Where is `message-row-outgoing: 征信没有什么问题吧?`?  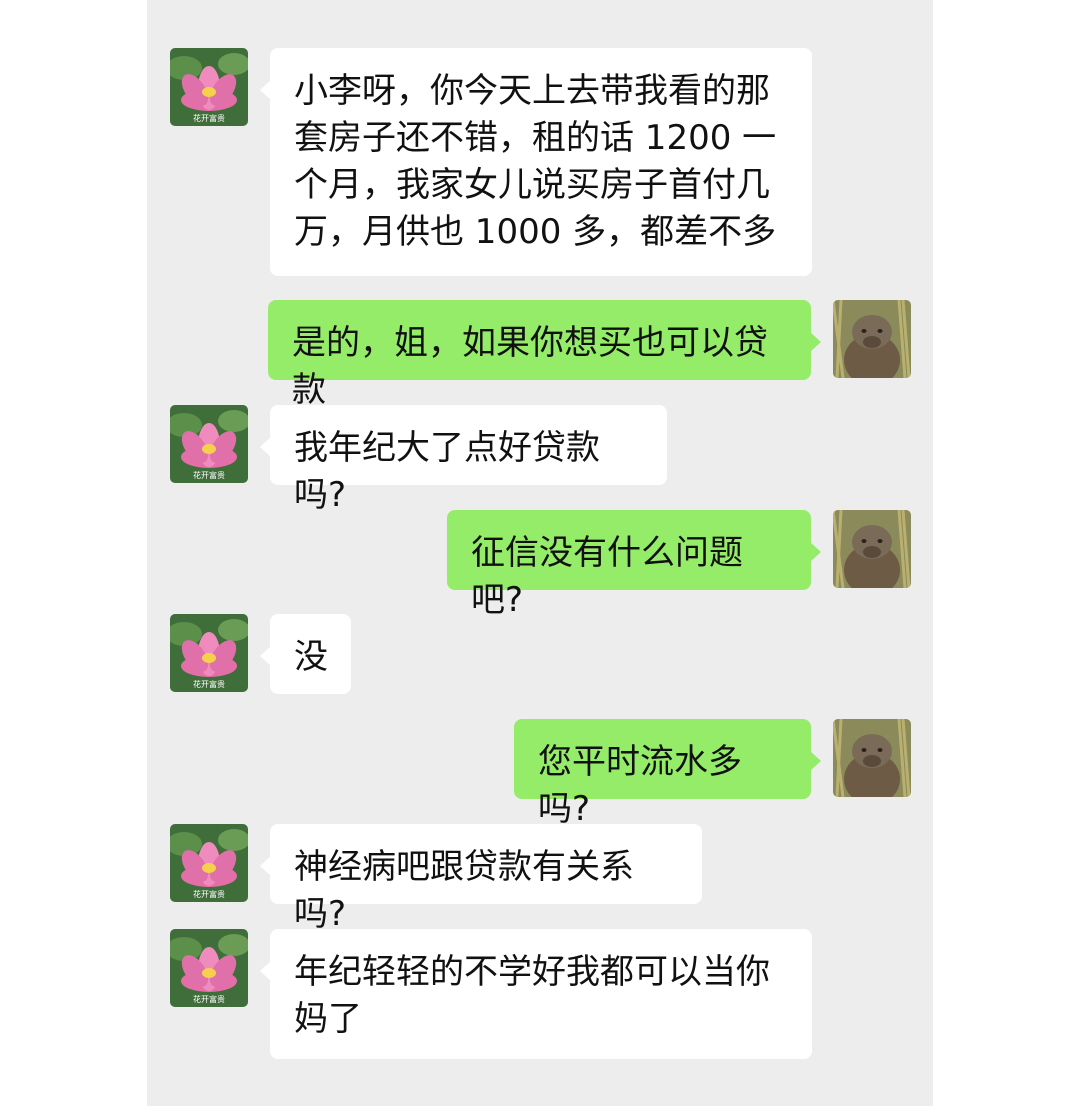
message-row-outgoing: 征信没有什么问题吧? is located at coordinates (540, 565).